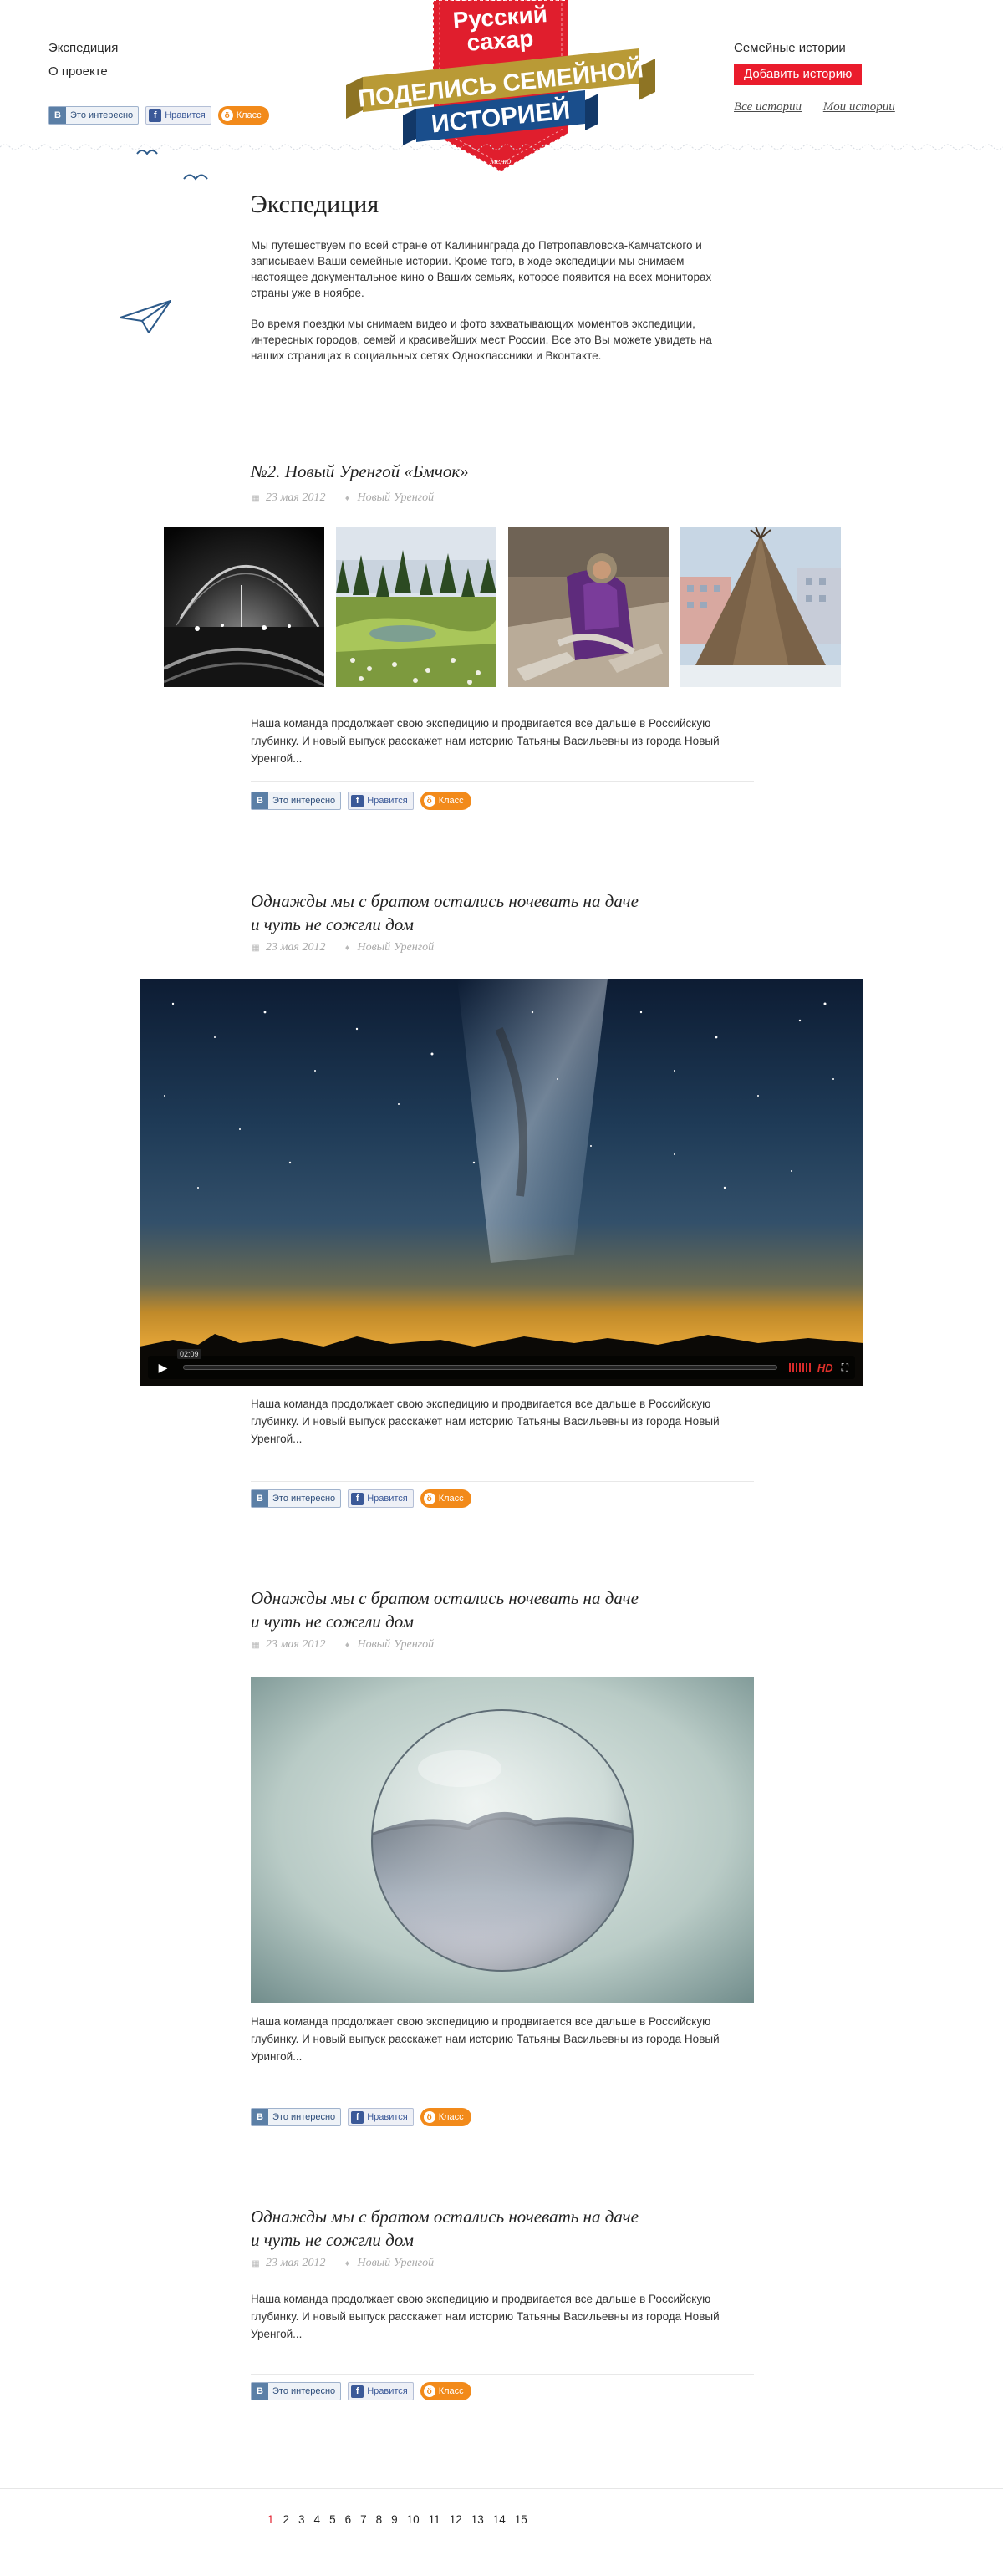 Image resolution: width=1003 pixels, height=2576 pixels. I want to click on page-link: 7, so click(364, 2519).